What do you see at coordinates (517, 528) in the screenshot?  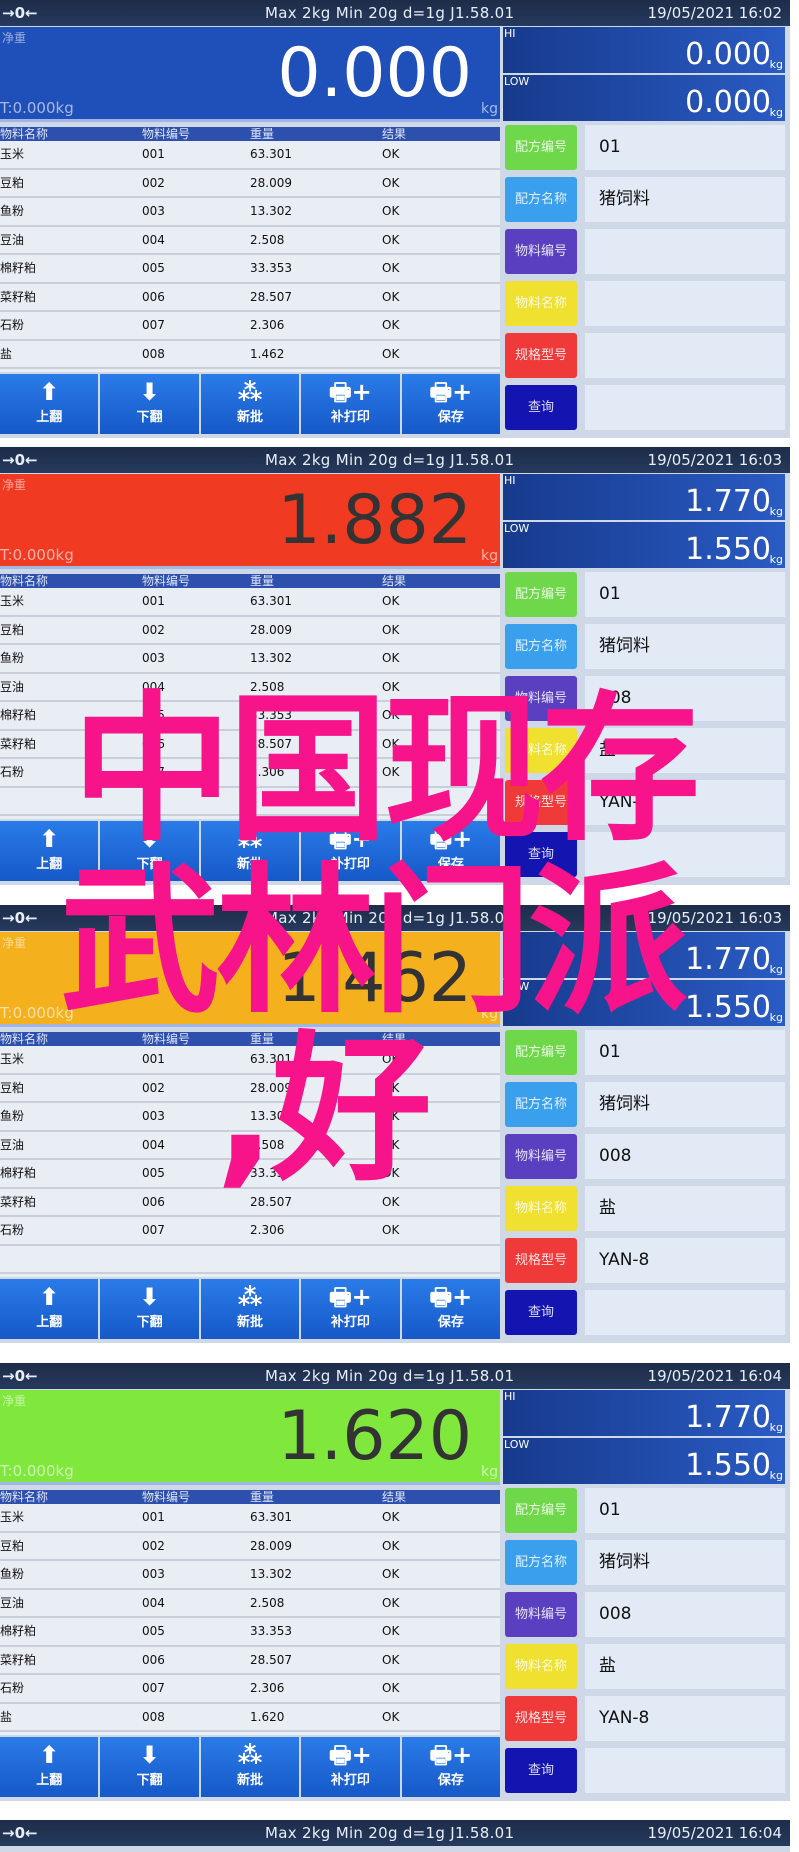 I see `low-label: LOW` at bounding box center [517, 528].